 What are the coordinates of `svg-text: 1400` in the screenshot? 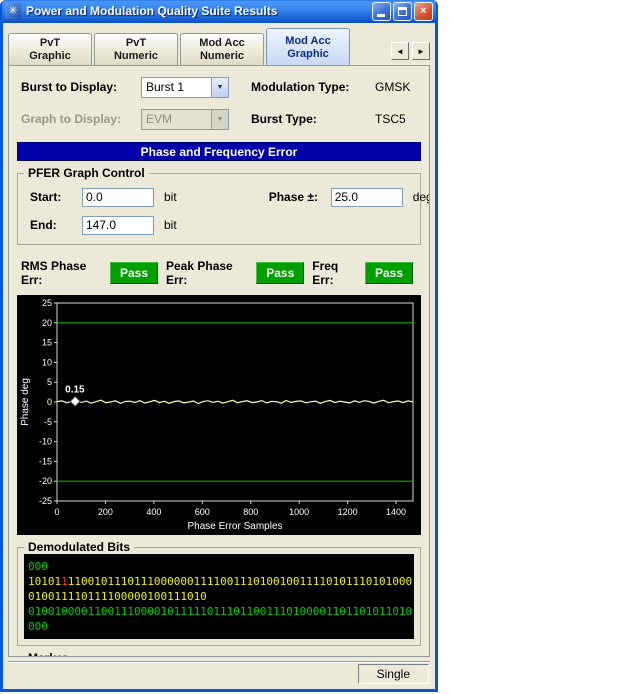 It's located at (396, 512).